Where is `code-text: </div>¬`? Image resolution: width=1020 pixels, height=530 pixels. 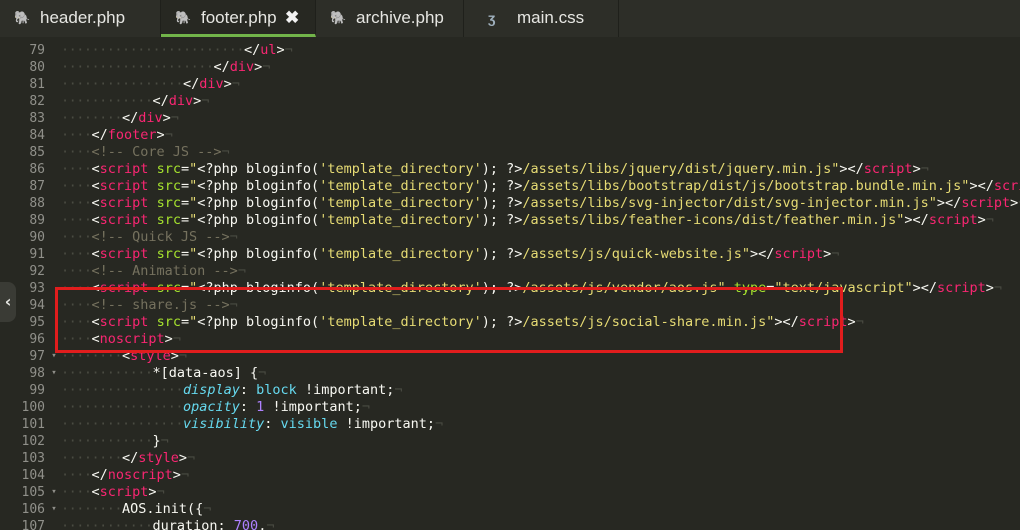 code-text: </div>¬ is located at coordinates (150, 118).